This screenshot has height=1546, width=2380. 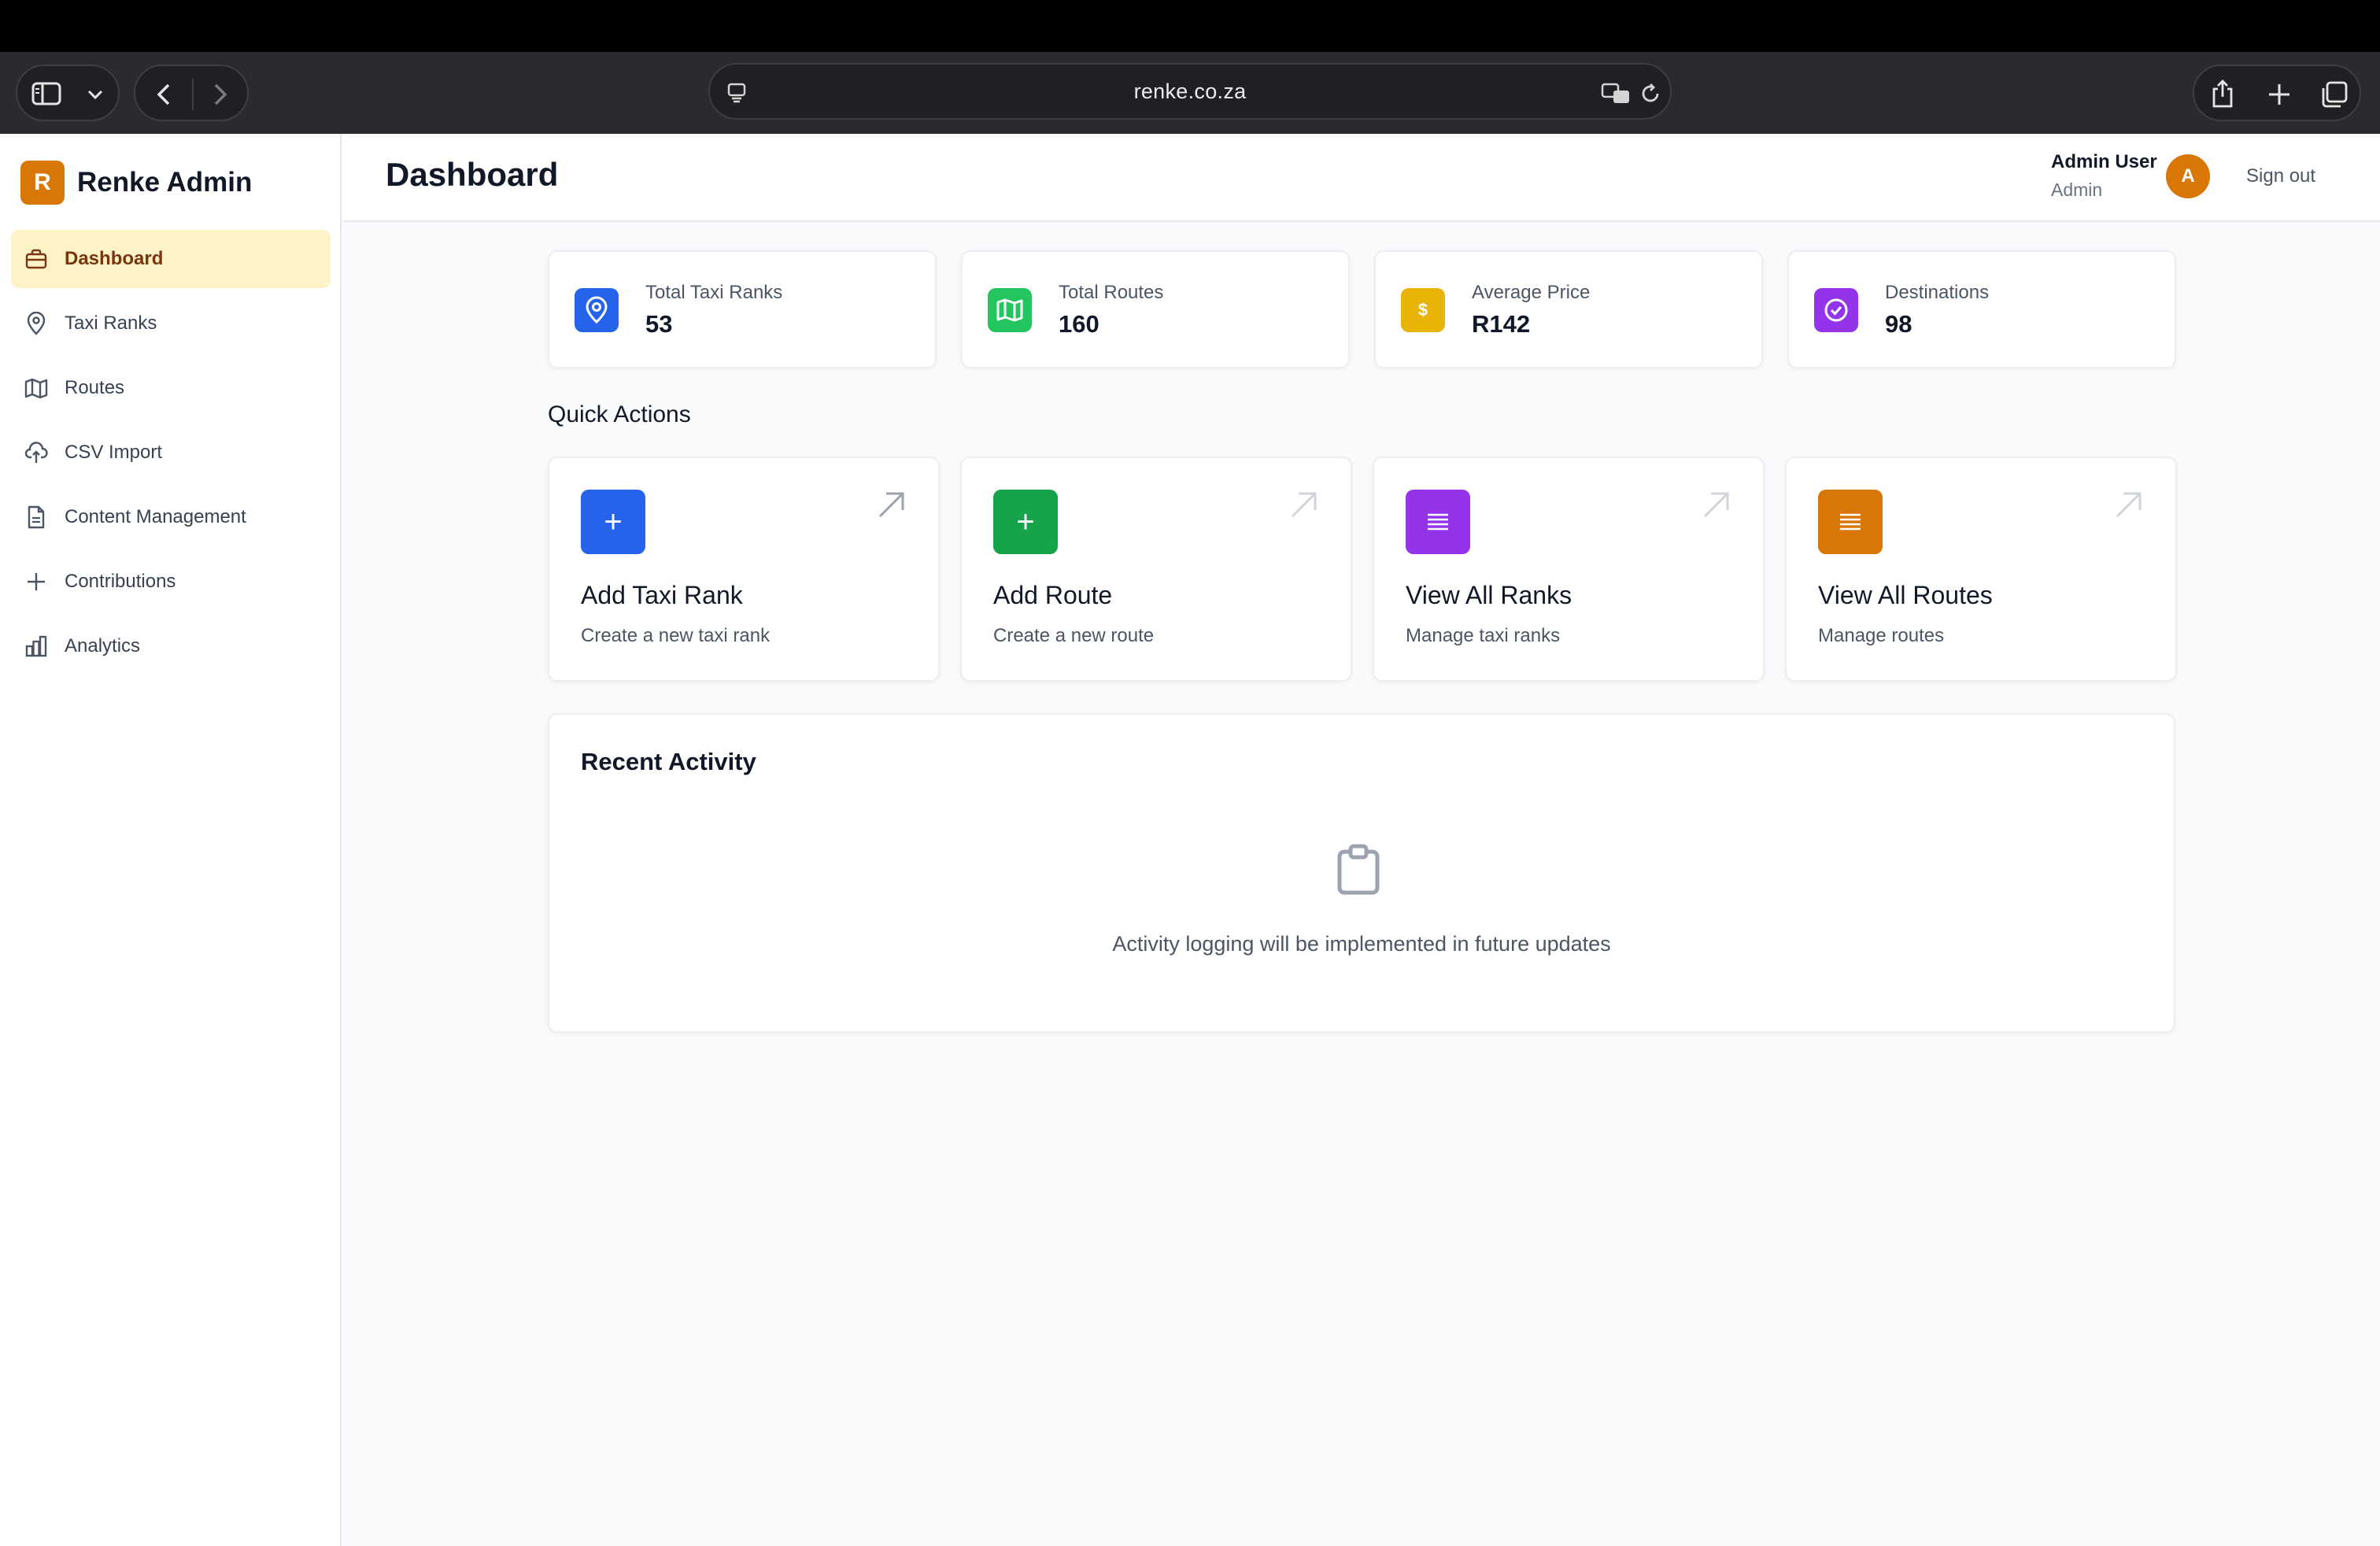 What do you see at coordinates (1053, 595) in the screenshot?
I see `quick-action-title: Add Route` at bounding box center [1053, 595].